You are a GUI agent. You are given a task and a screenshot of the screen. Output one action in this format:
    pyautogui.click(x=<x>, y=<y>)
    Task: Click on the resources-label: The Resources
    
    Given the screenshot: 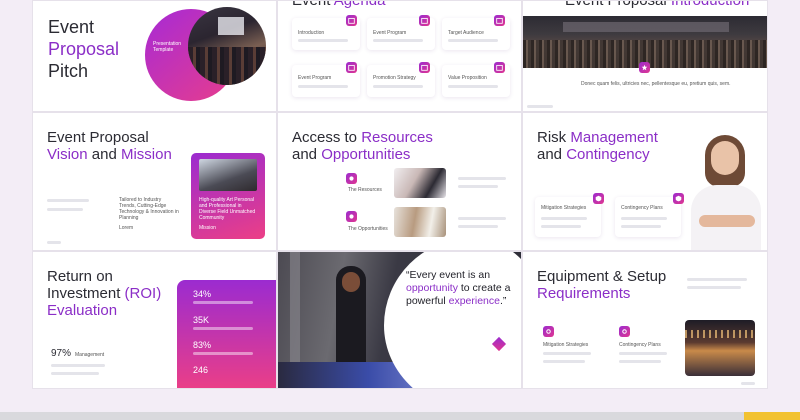 What is the action you would take?
    pyautogui.click(x=365, y=190)
    